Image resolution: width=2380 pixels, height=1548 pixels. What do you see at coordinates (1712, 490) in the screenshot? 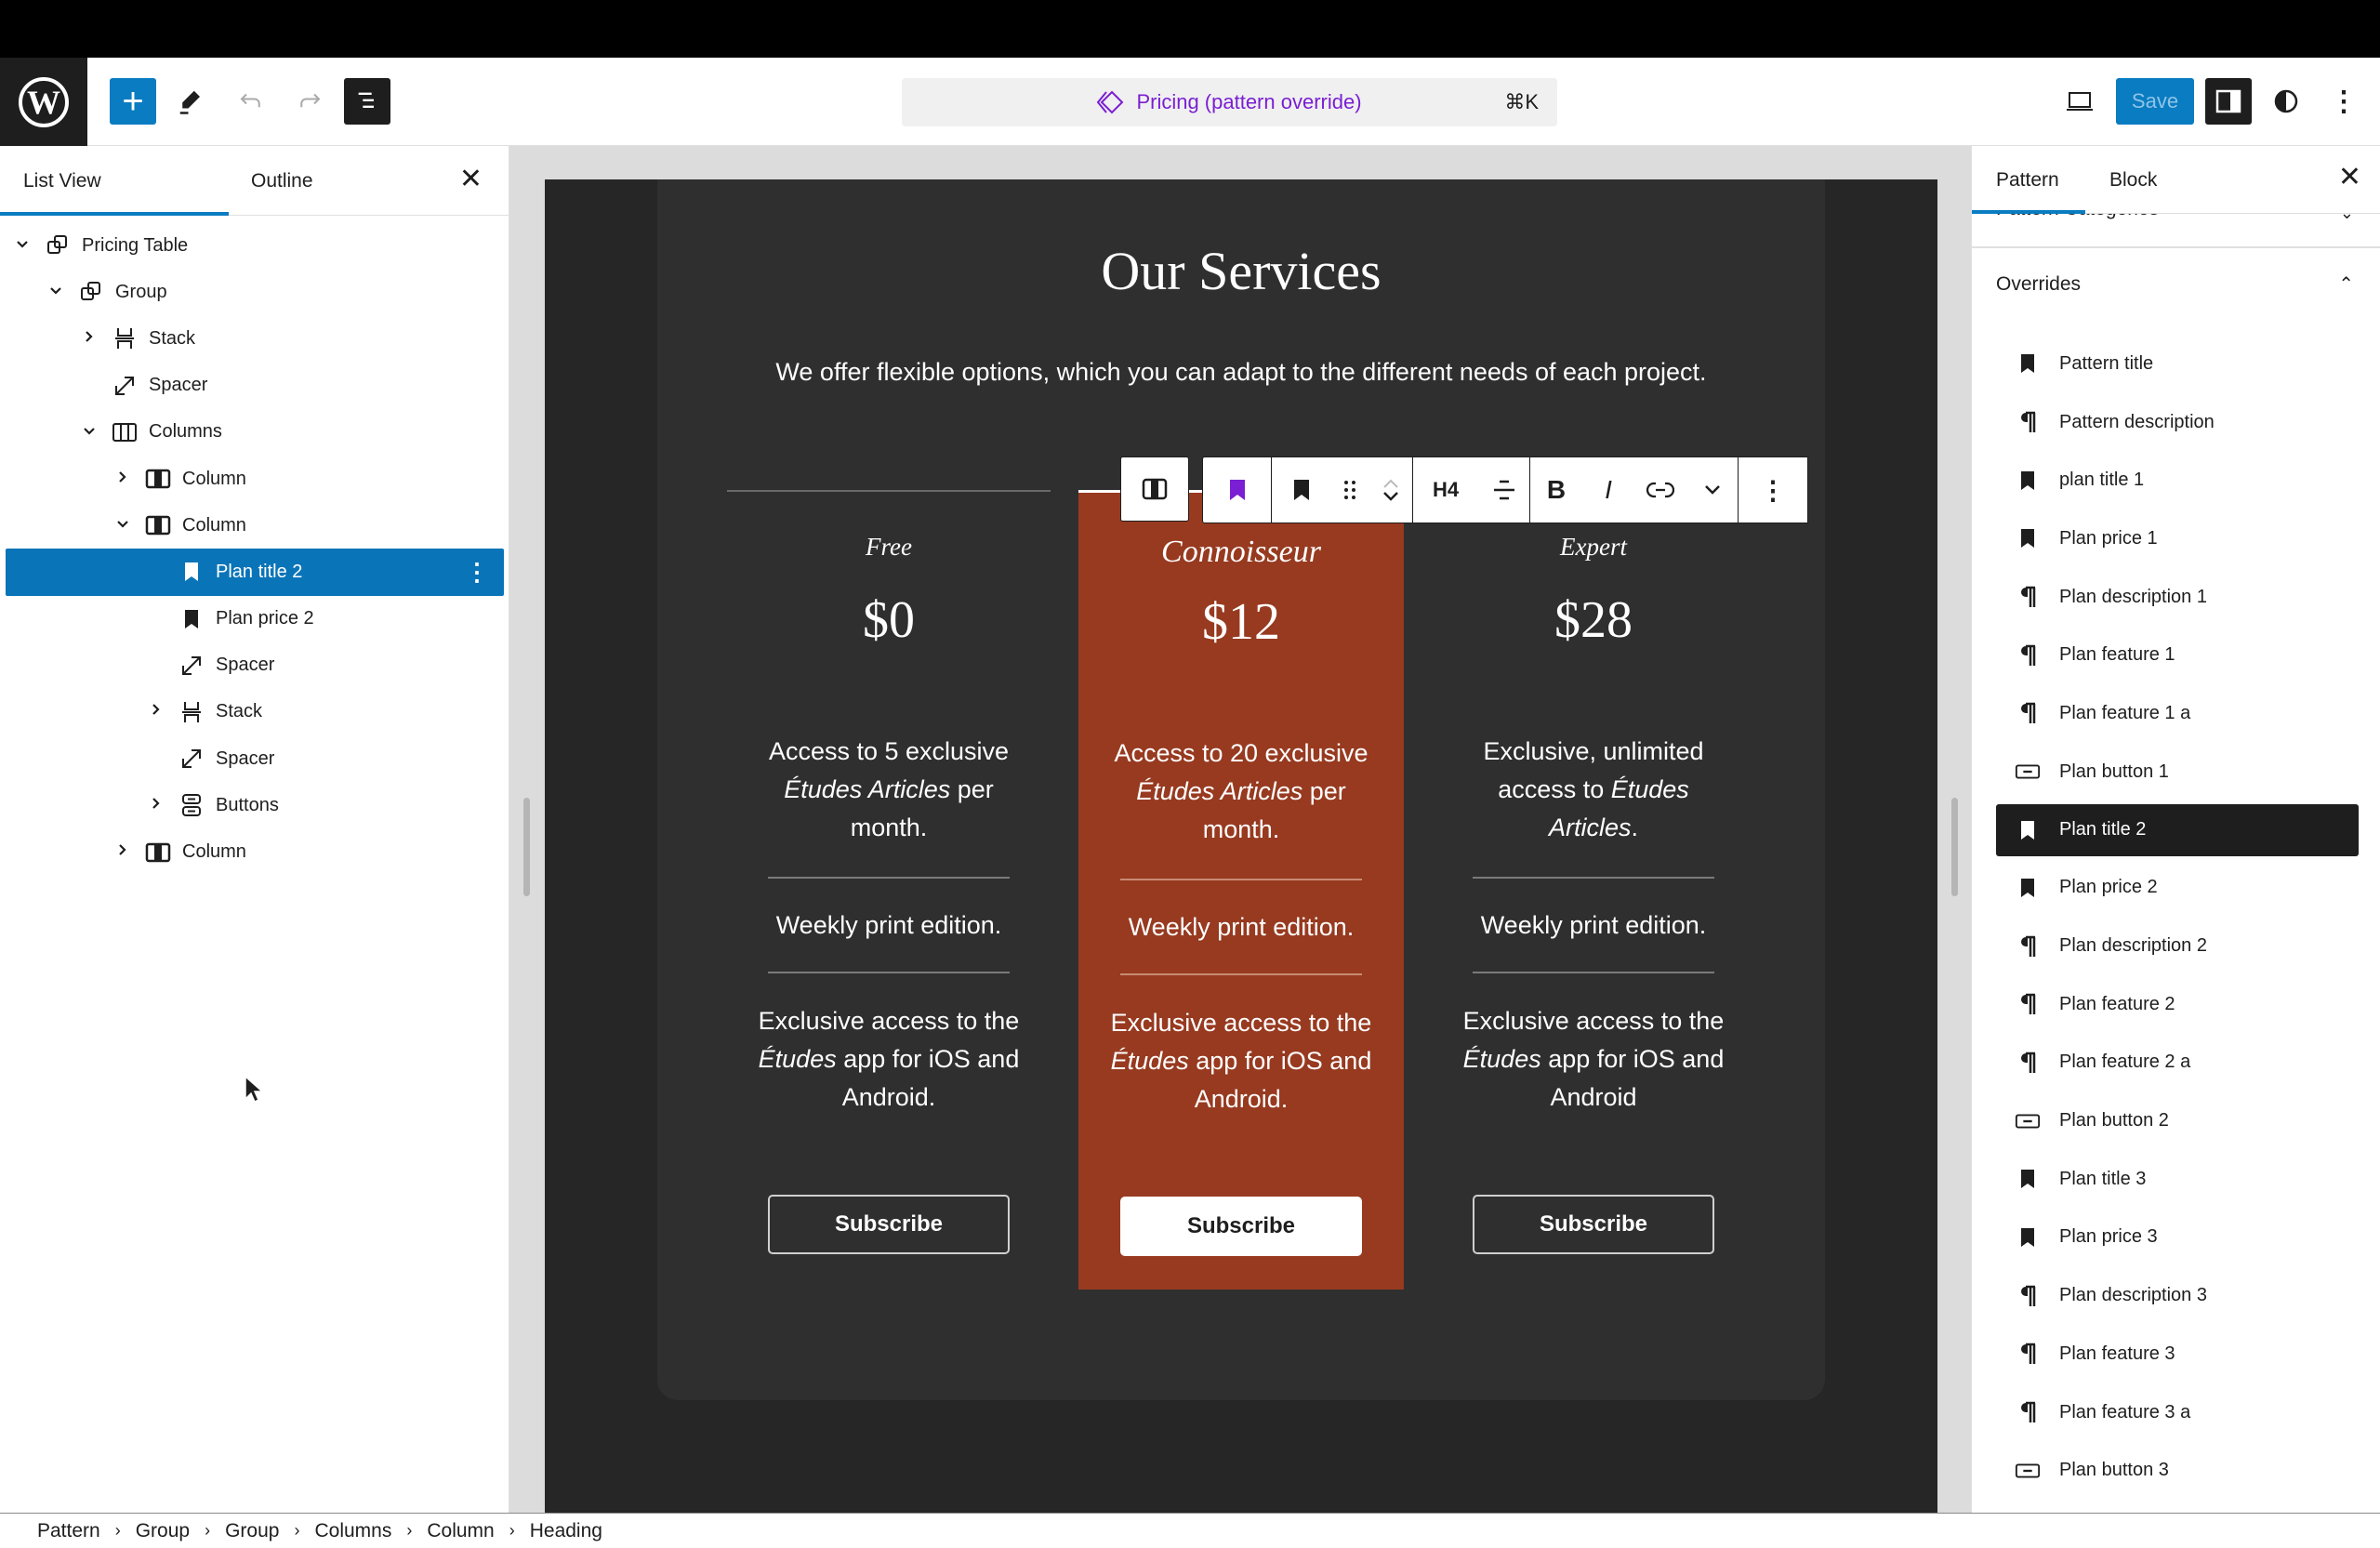
I see `more-rich-text-button` at bounding box center [1712, 490].